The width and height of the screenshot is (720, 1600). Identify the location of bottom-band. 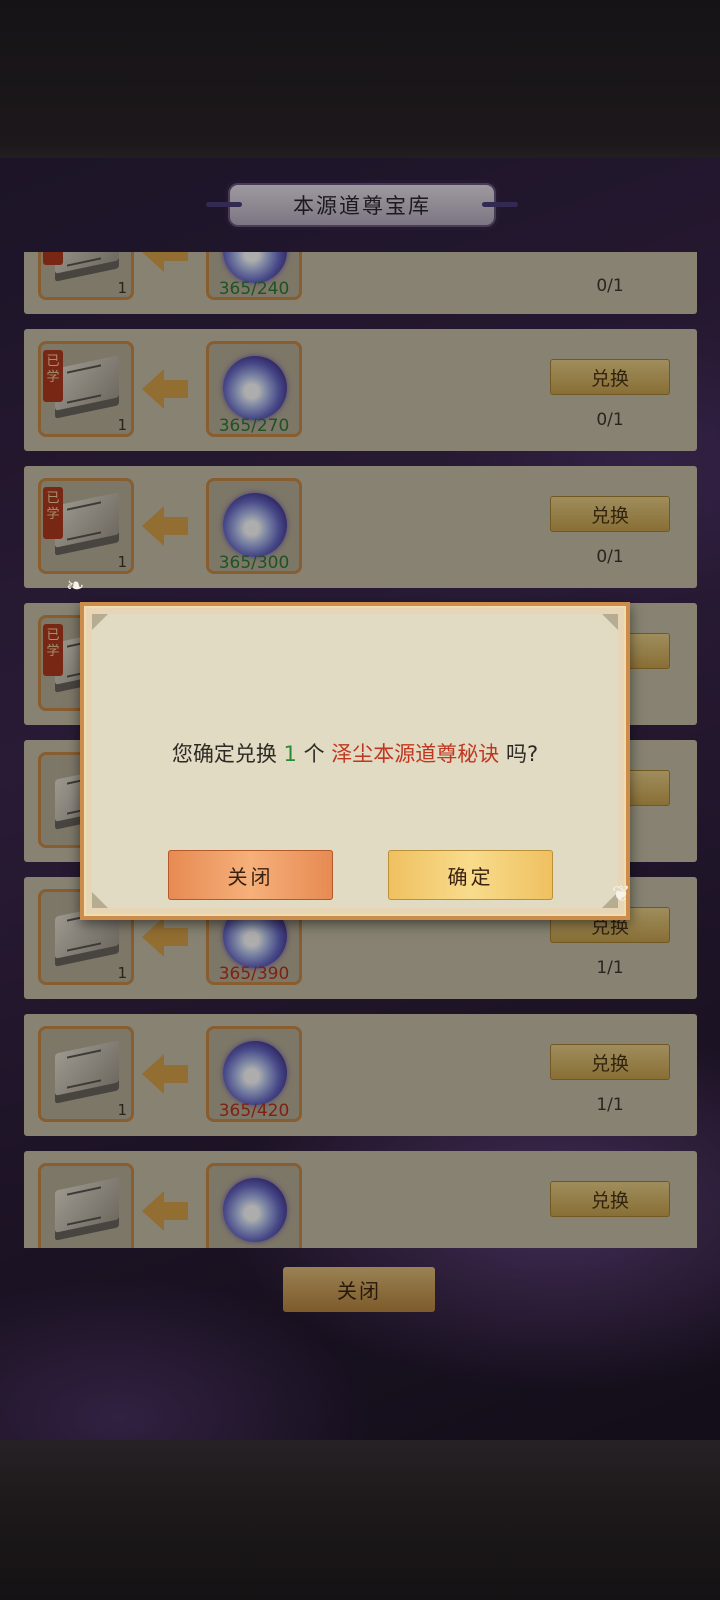
(360, 1520).